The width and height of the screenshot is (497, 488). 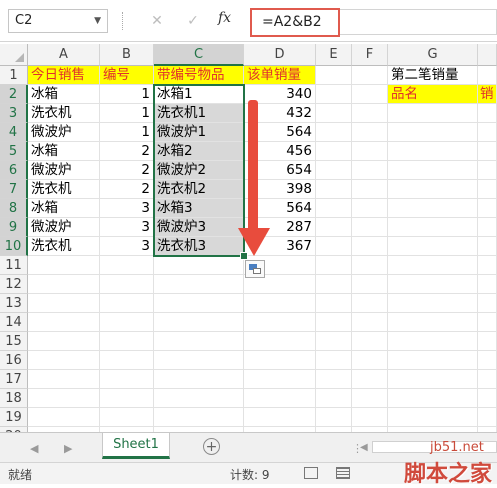 What do you see at coordinates (14, 379) in the screenshot?
I see `row-header: 17` at bounding box center [14, 379].